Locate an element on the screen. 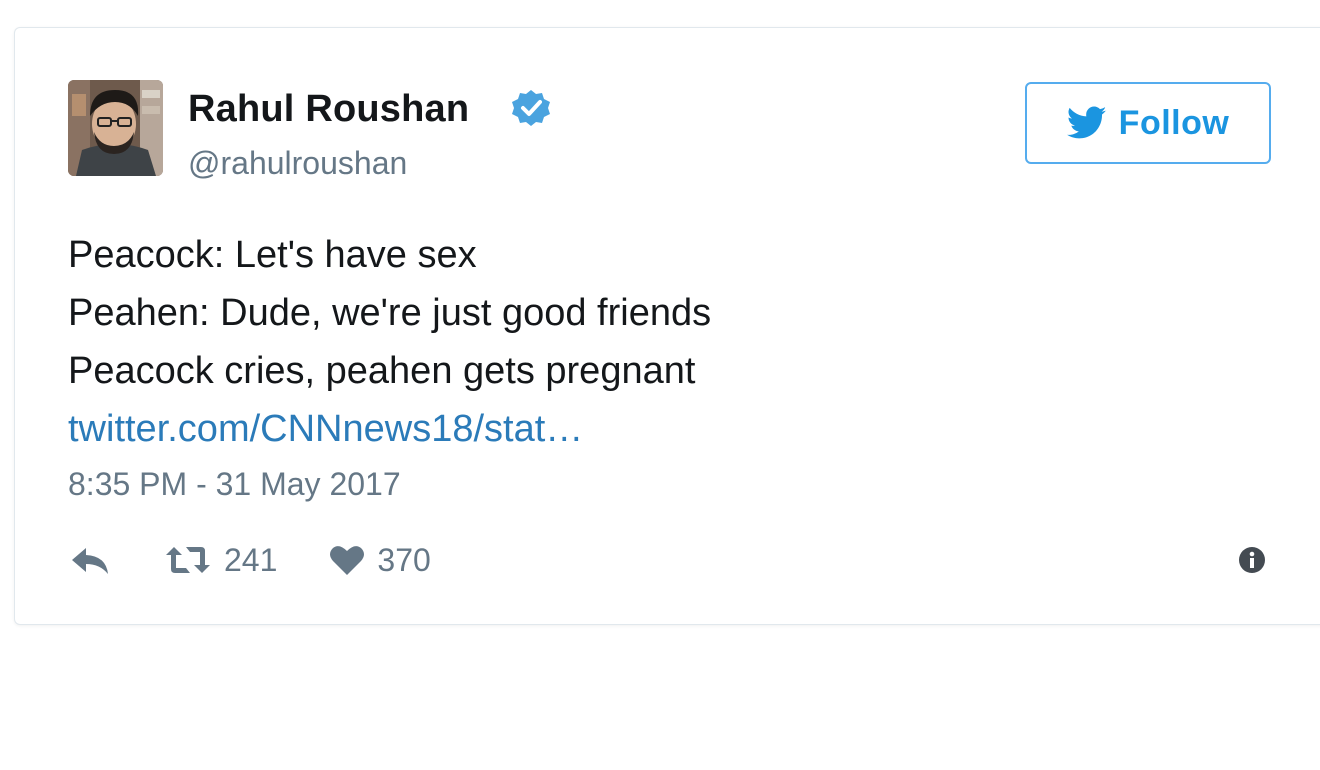  tweet-line: Peacock: Let's have sex is located at coordinates (272, 255).